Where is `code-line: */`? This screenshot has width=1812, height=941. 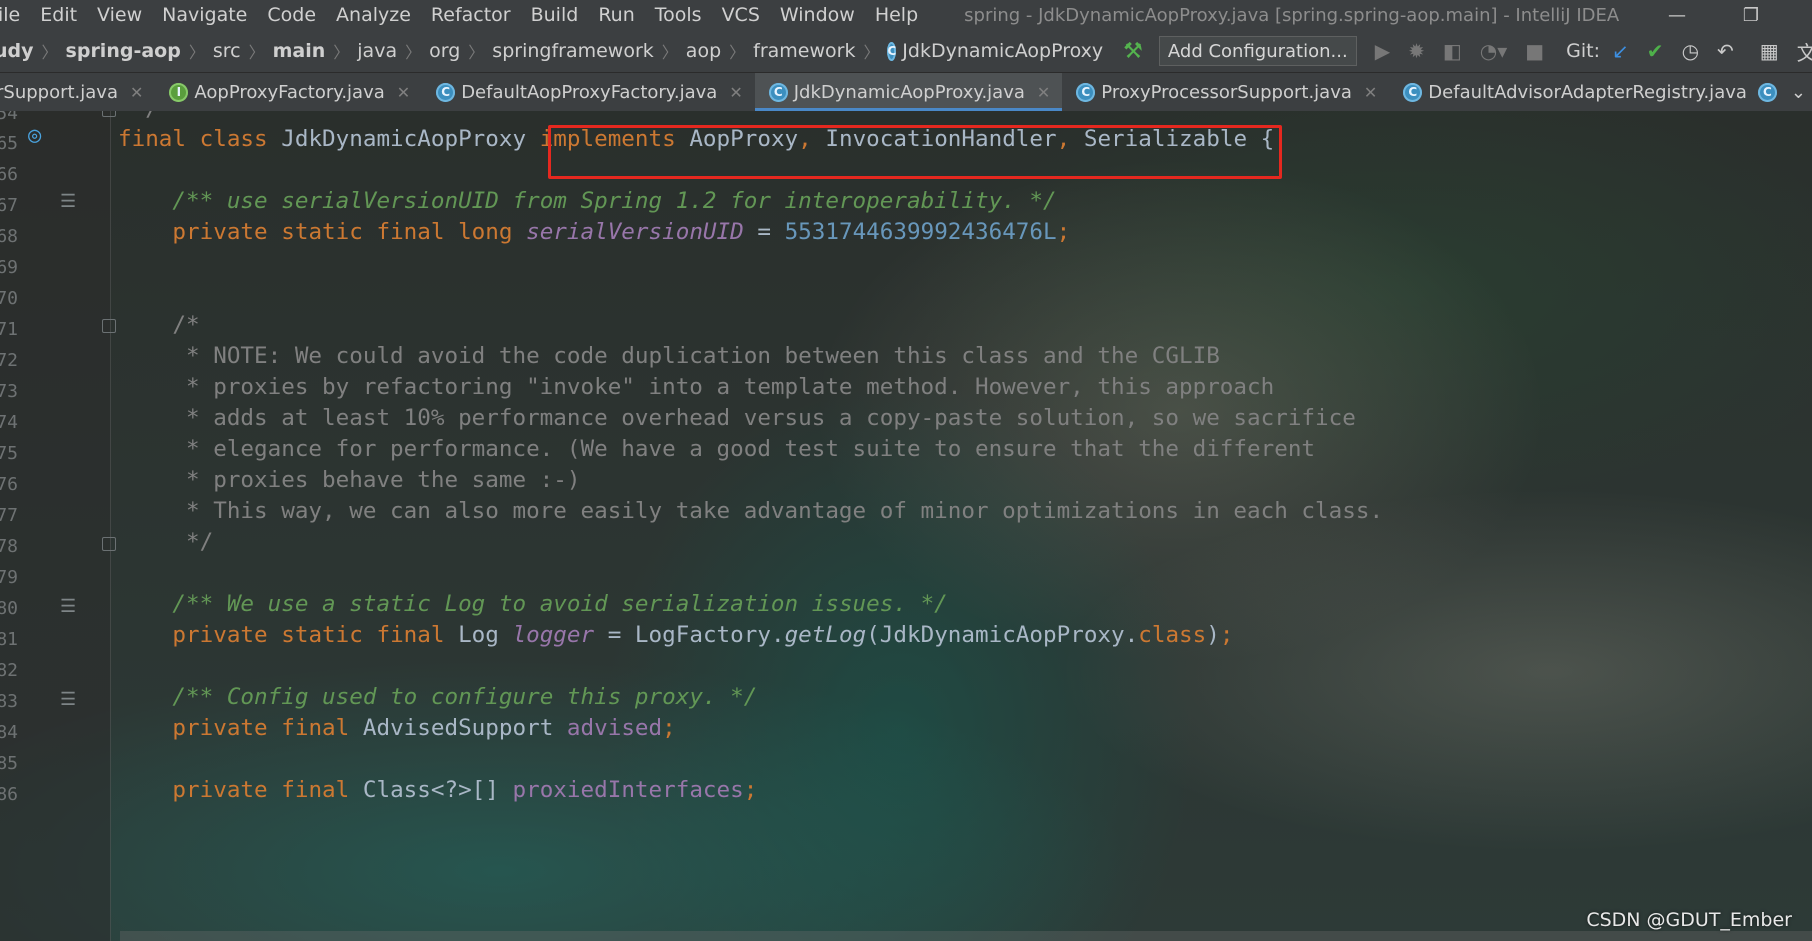
code-line: */ is located at coordinates (138, 117).